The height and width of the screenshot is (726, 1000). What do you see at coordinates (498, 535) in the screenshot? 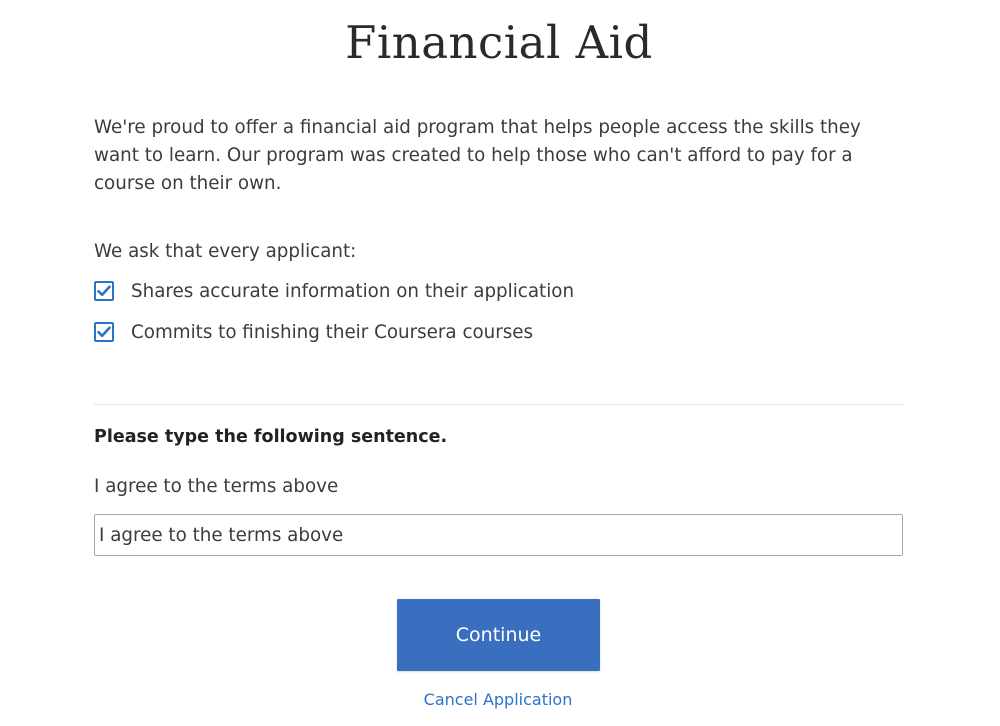
I see `agreement-input` at bounding box center [498, 535].